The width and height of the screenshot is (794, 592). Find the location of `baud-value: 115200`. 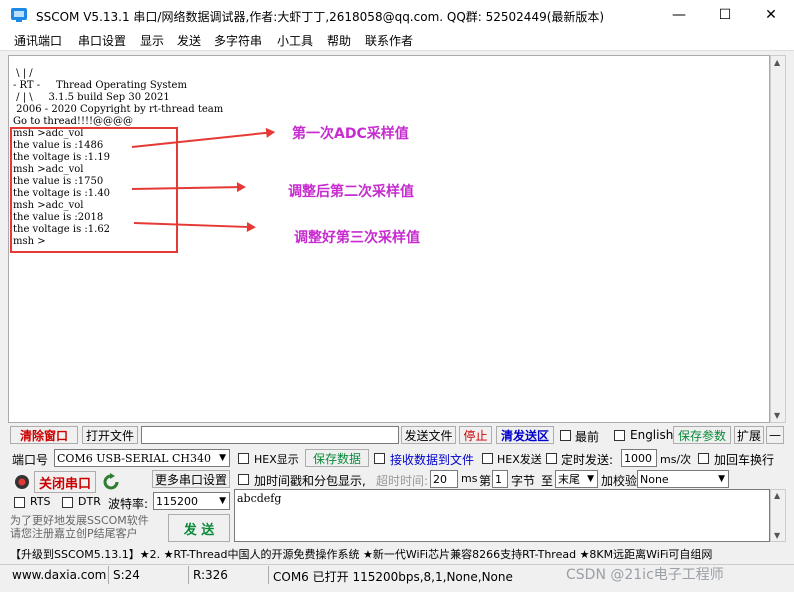

baud-value: 115200 is located at coordinates (177, 501).